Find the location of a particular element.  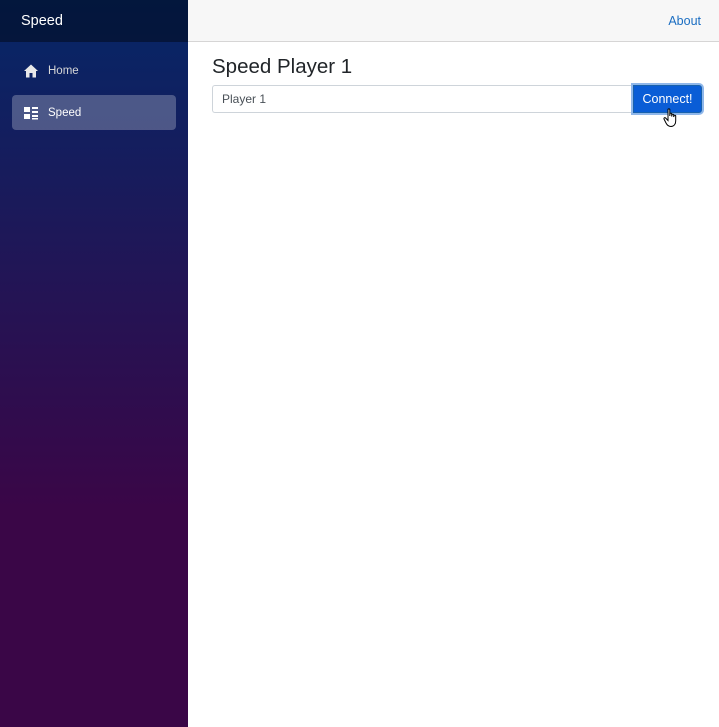

about-link: About is located at coordinates (684, 21).